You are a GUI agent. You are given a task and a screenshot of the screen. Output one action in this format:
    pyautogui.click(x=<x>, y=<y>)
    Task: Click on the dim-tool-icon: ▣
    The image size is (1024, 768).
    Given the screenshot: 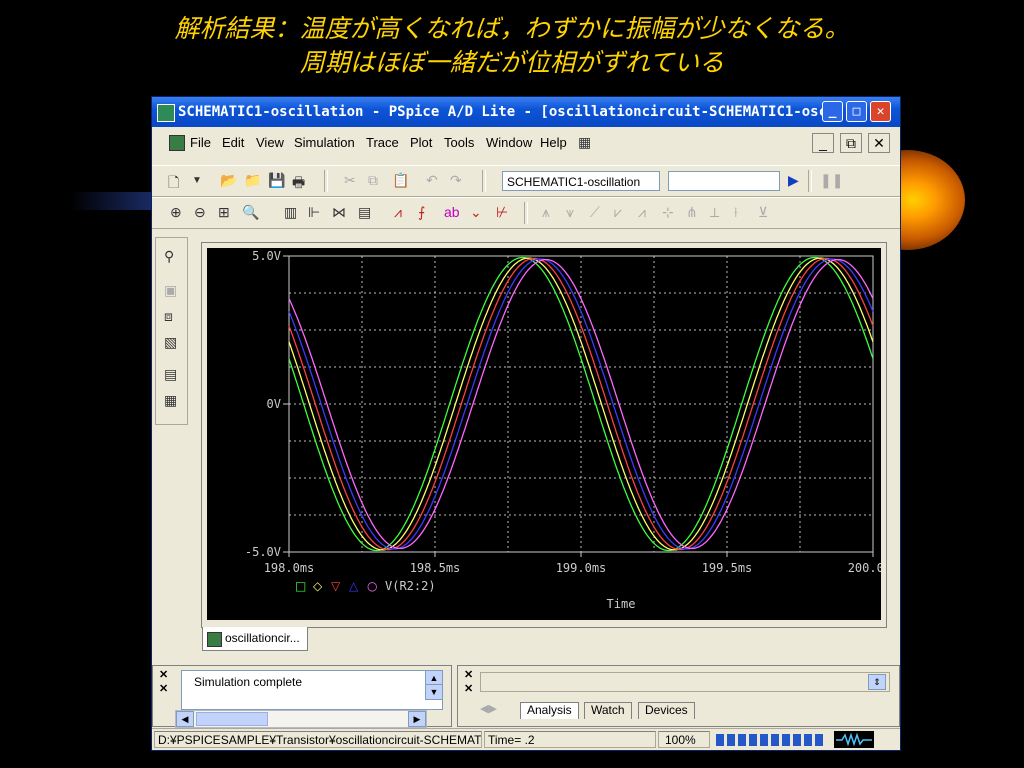 What is the action you would take?
    pyautogui.click(x=170, y=290)
    